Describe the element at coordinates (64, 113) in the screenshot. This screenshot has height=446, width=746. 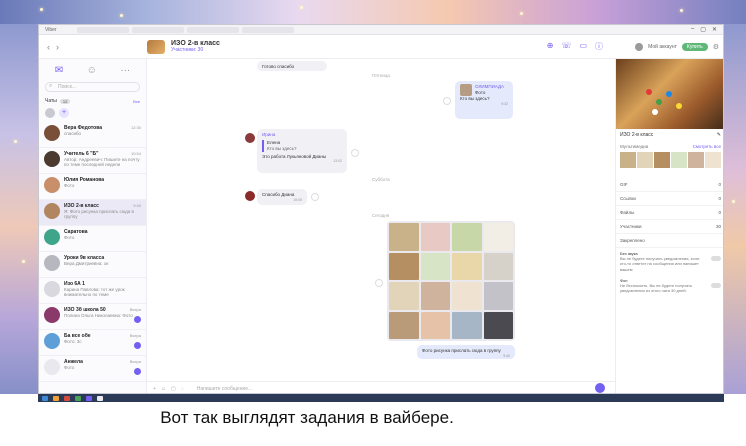
I see `add-icon: +` at that location.